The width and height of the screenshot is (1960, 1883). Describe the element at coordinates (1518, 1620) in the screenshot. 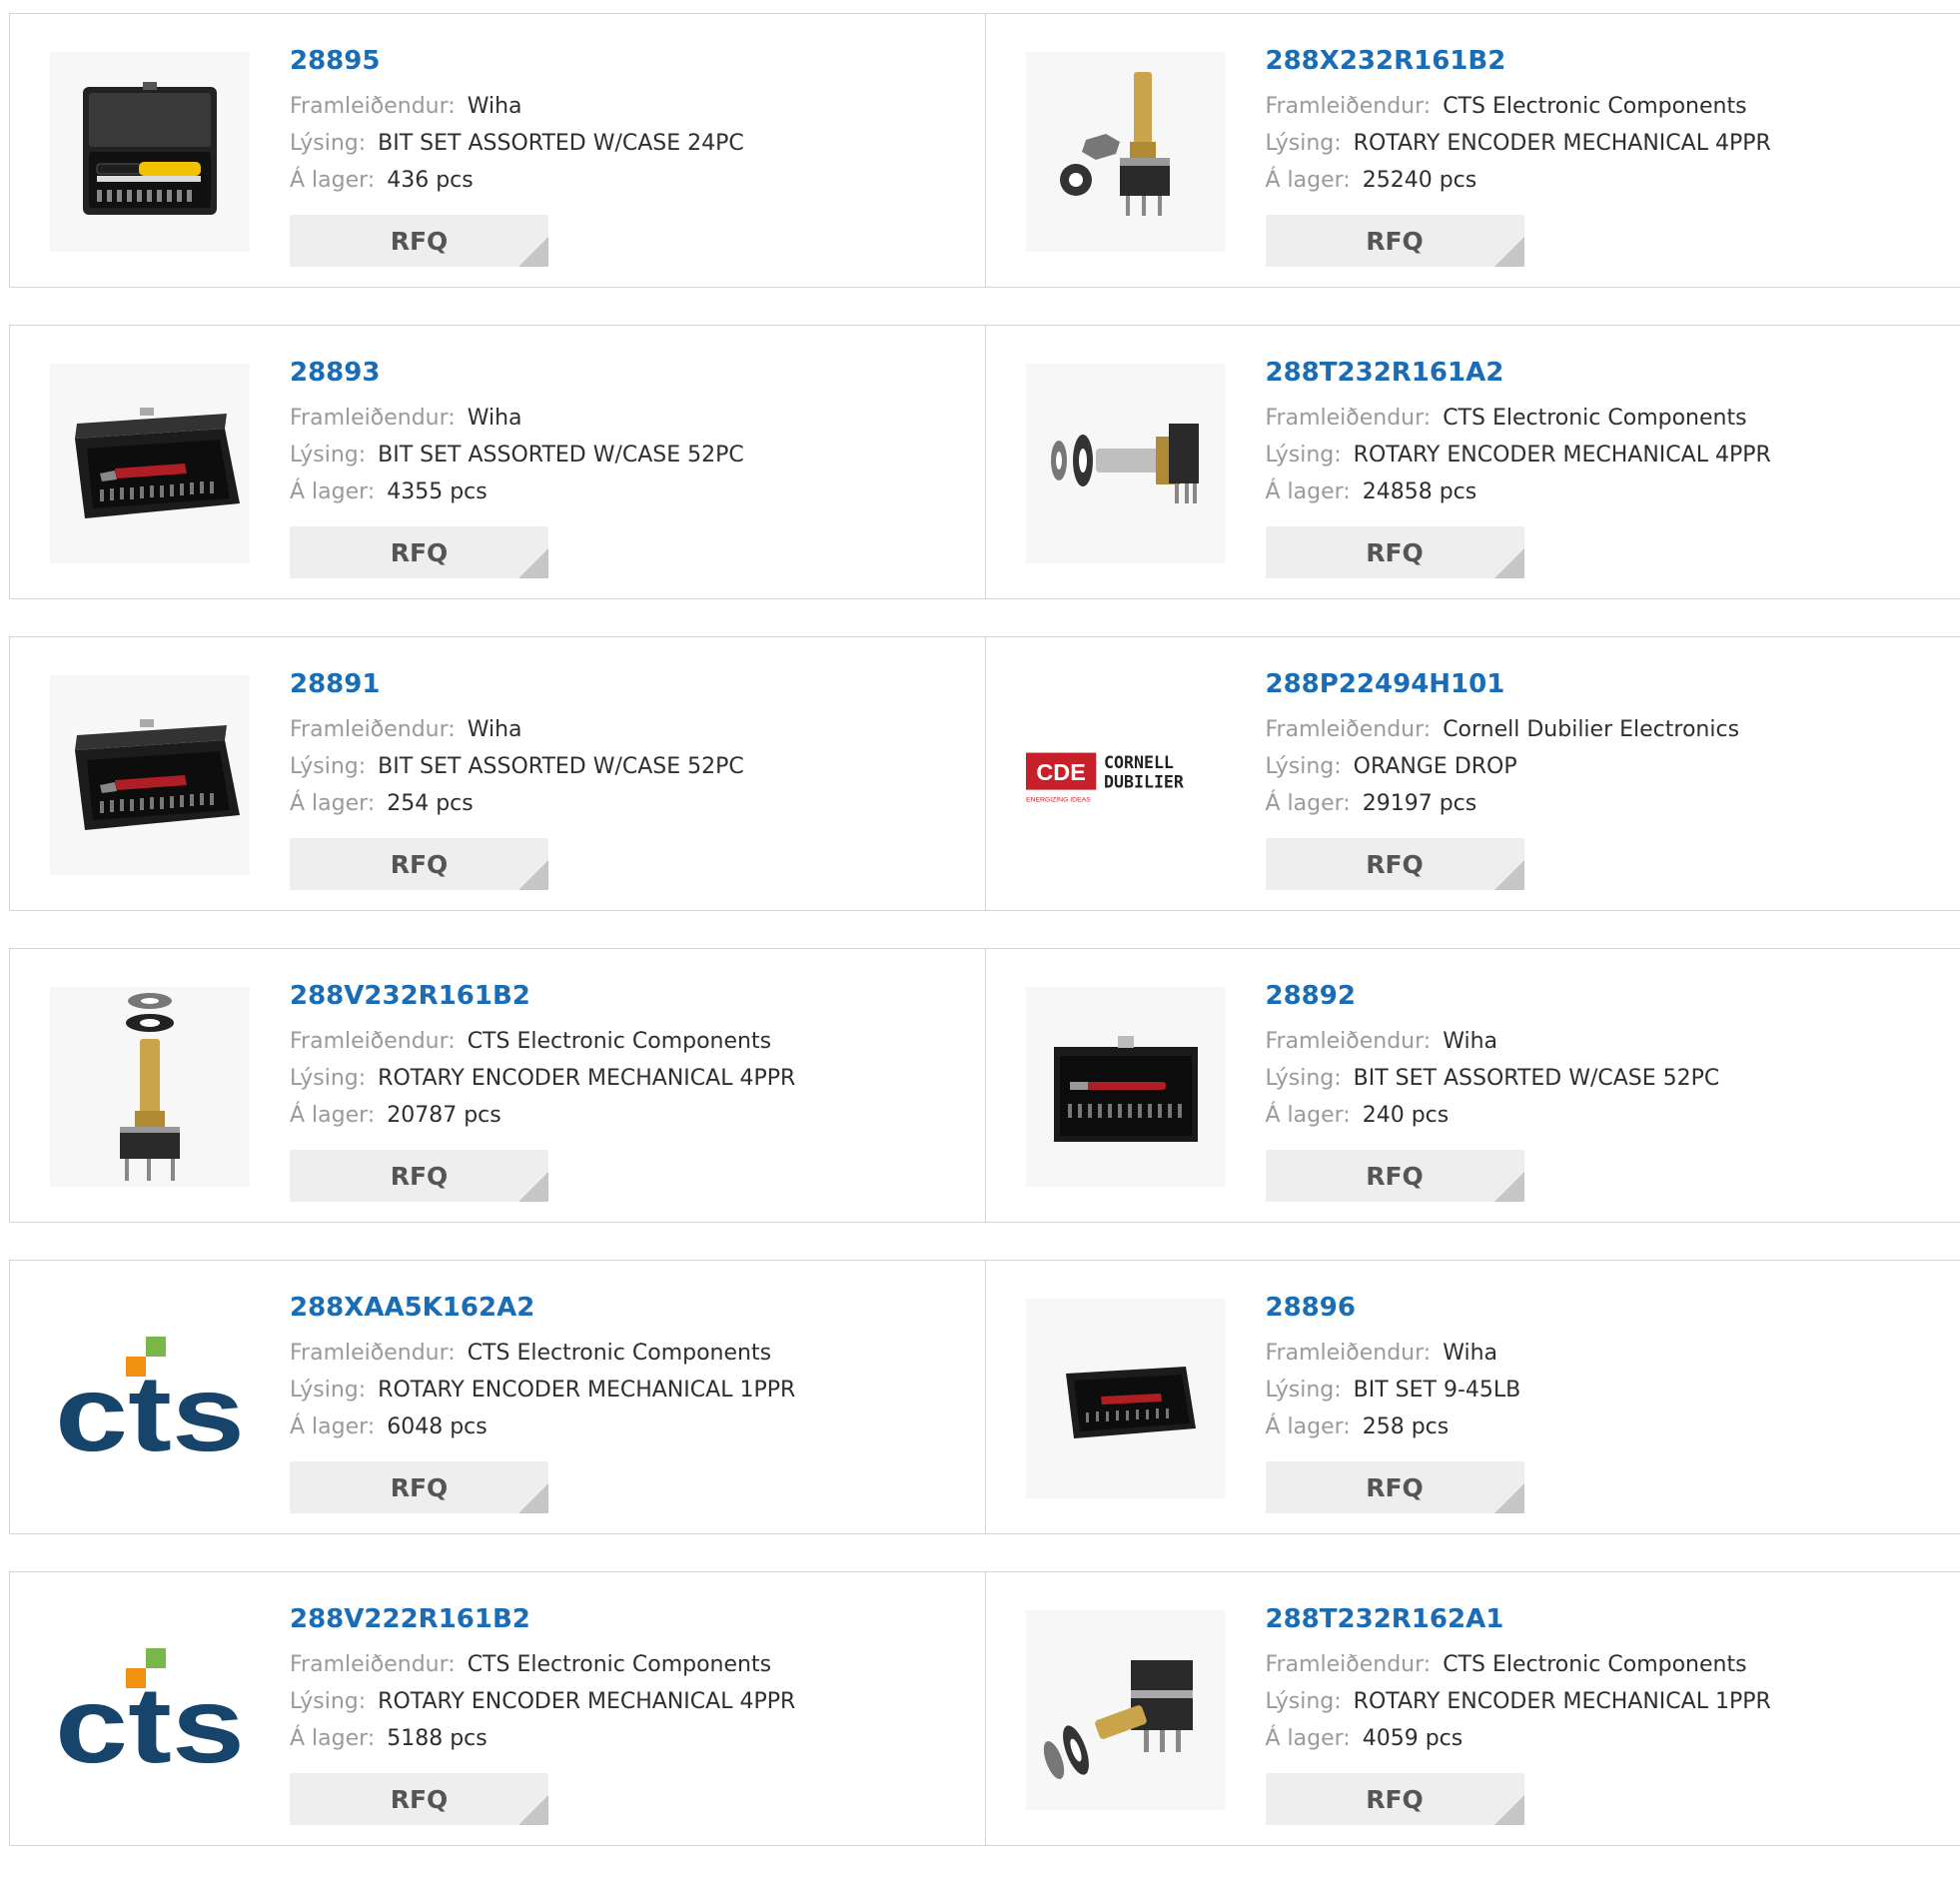

I see `part-number-link: 288T232R162A1` at that location.